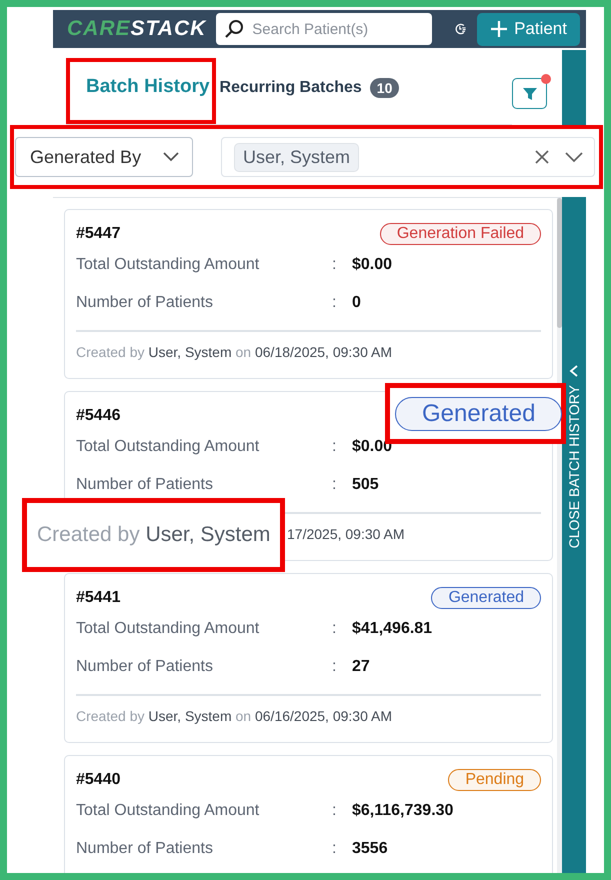 This screenshot has height=880, width=611. Describe the element at coordinates (153, 535) in the screenshot. I see `created-by-text: Created by User, System` at that location.